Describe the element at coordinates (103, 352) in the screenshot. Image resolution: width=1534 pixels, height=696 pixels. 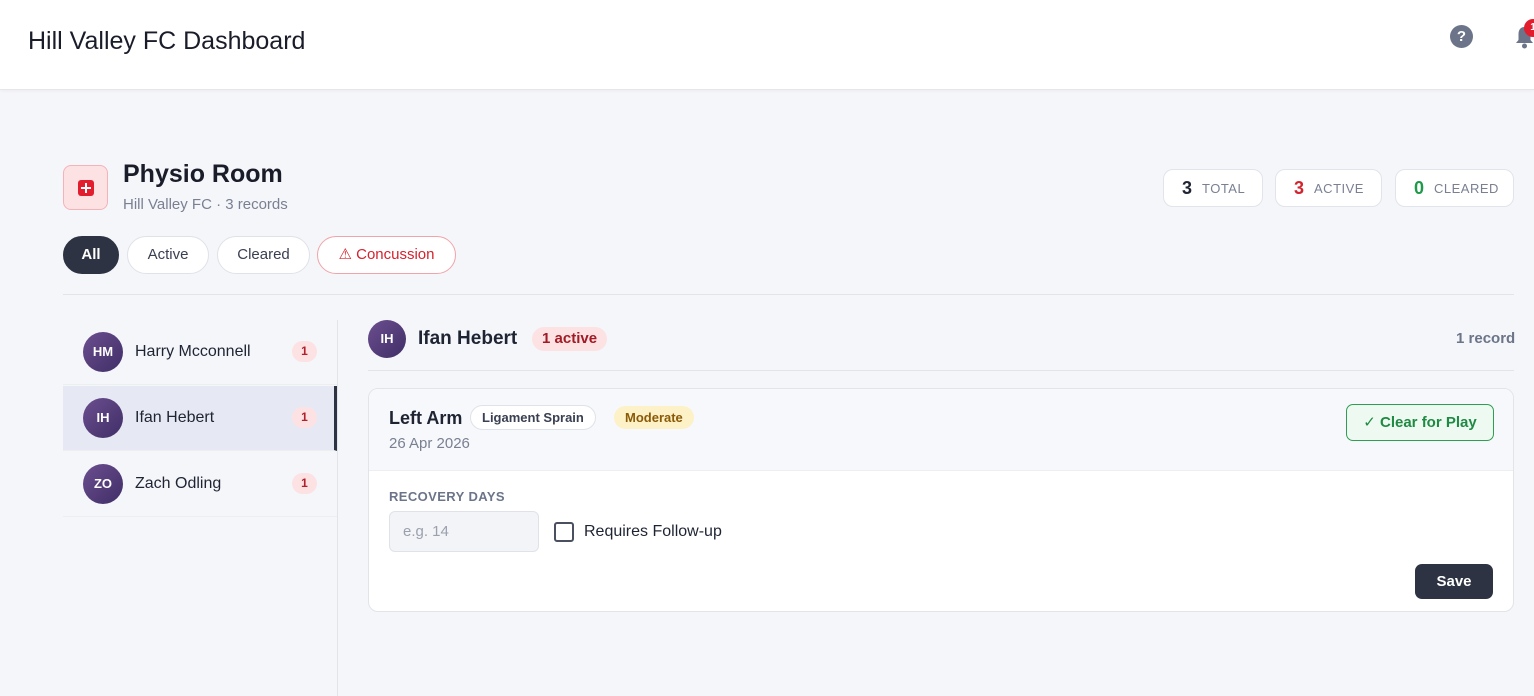
I see `avatar: HM` at that location.